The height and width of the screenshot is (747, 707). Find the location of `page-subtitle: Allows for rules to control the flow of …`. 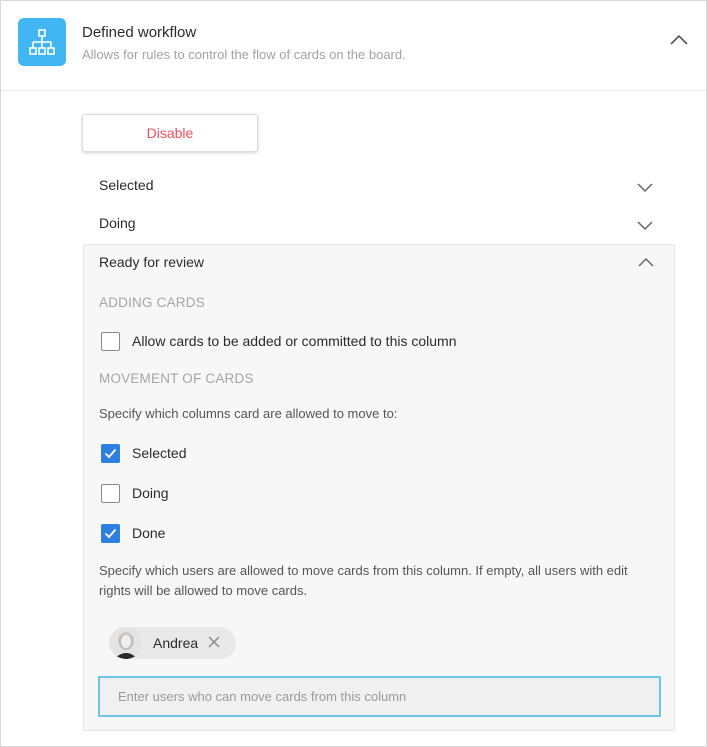

page-subtitle: Allows for rules to control the flow of … is located at coordinates (244, 54).